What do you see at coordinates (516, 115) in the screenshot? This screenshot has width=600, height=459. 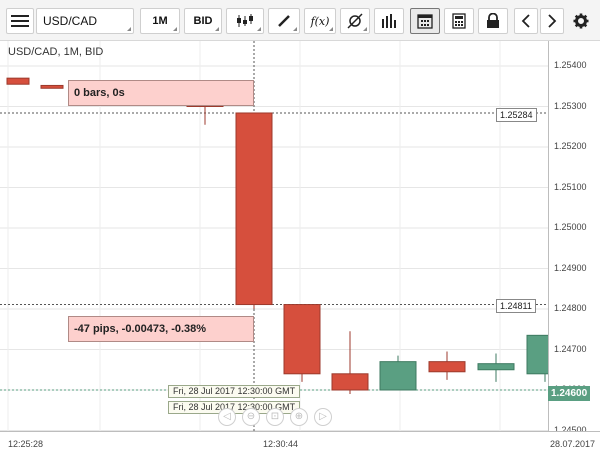 I see `price-tag-top: 1.25284` at bounding box center [516, 115].